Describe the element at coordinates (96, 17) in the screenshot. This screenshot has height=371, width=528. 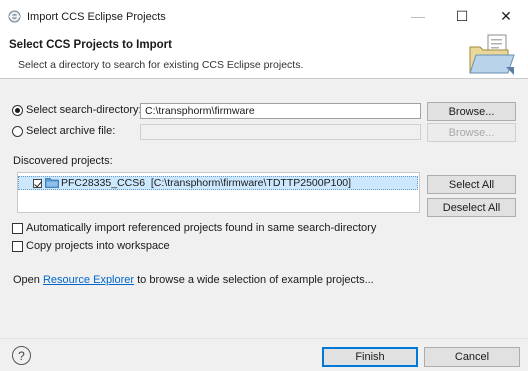
I see `window-title: Import CCS Eclipse Projects` at that location.